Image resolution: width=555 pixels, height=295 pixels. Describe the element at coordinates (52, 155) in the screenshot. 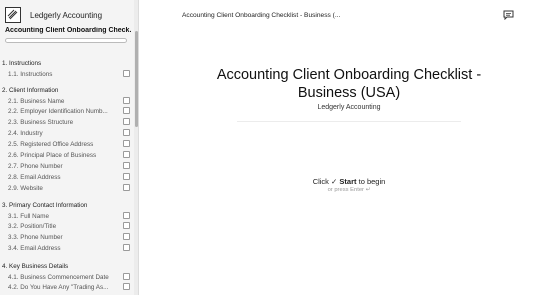

I see `checklist-item-label: 2.6. Principal Place of Business` at that location.